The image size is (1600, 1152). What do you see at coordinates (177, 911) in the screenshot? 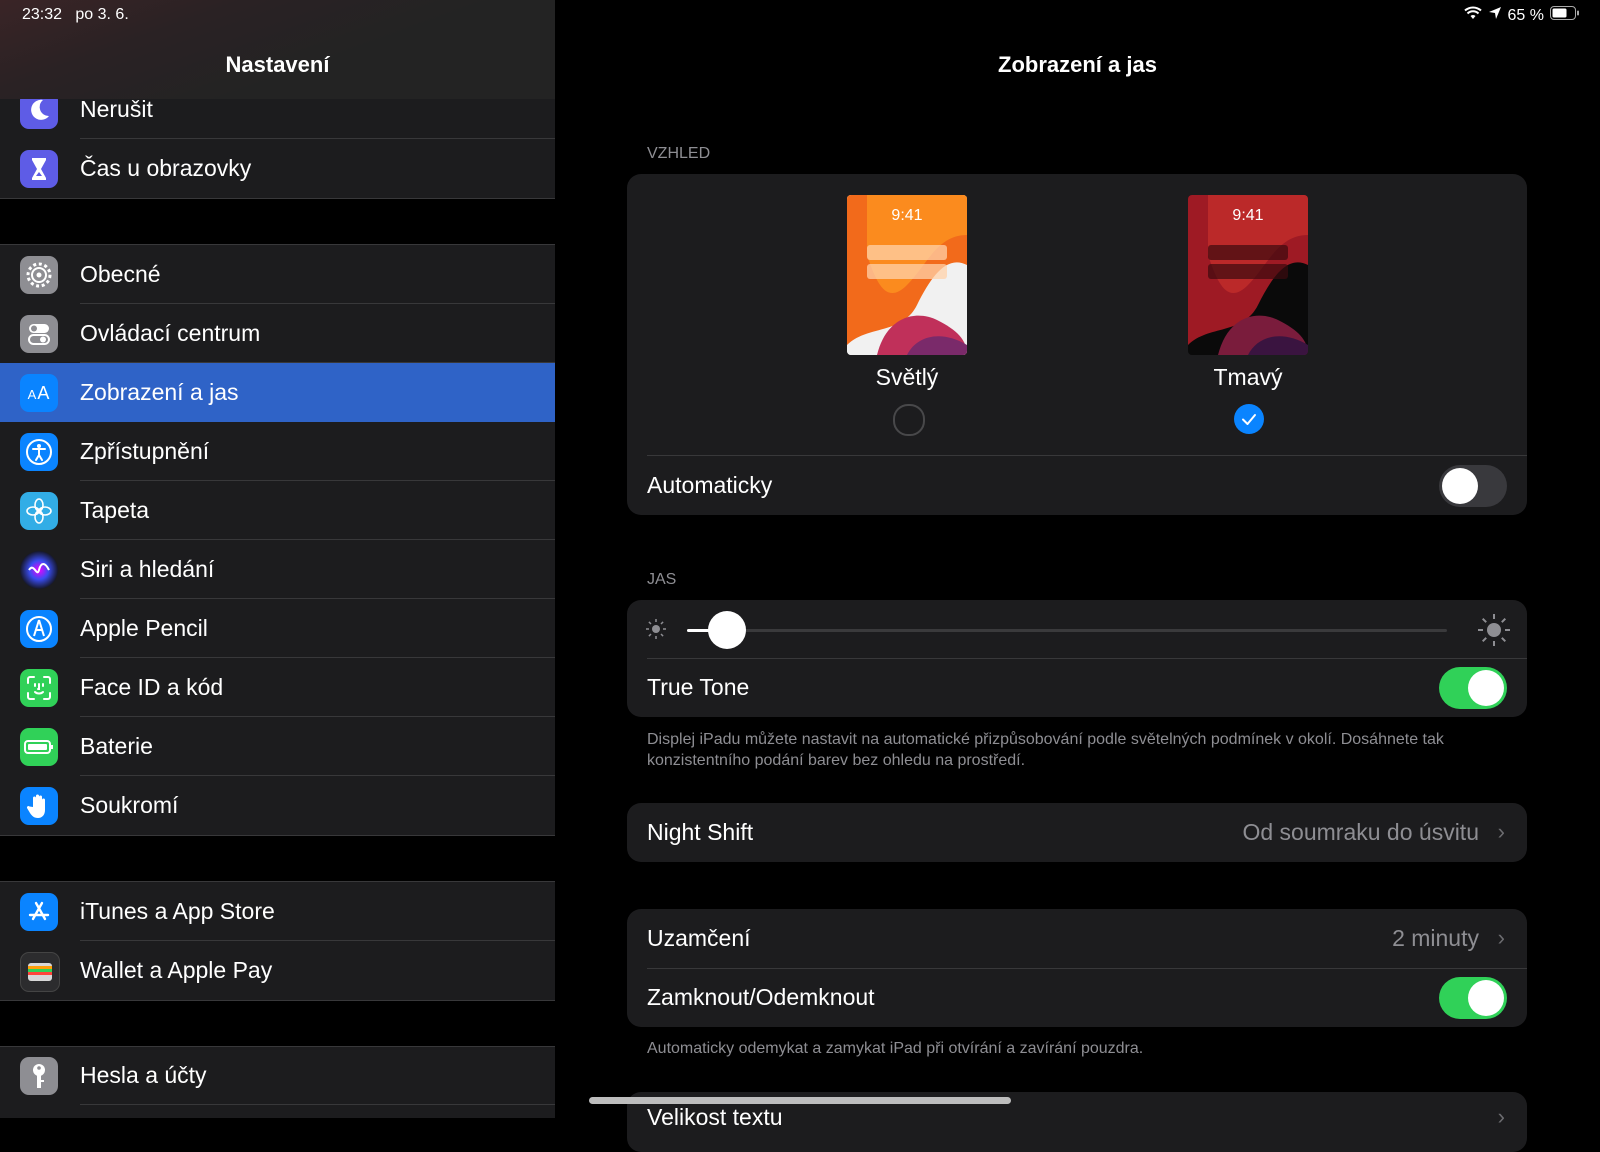
I see `sidebar-item-label: iTunes a App Store` at bounding box center [177, 911].